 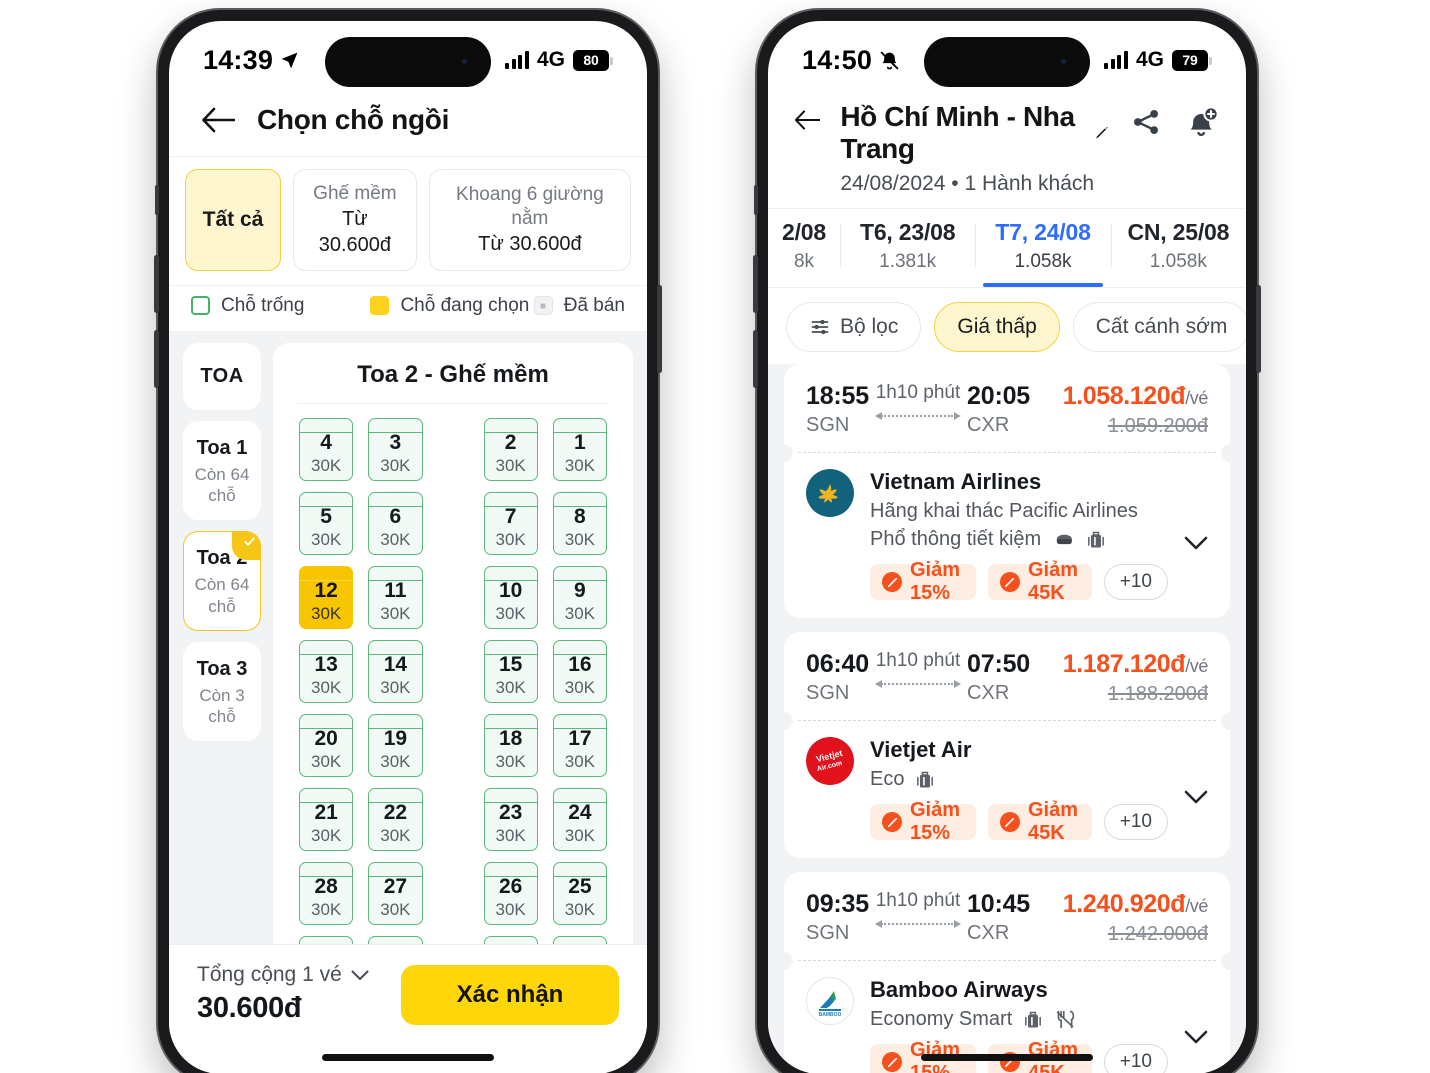 What do you see at coordinates (453, 819) in the screenshot?
I see `seat-row: 21 30K 22 30K 23 30K 24 30K` at bounding box center [453, 819].